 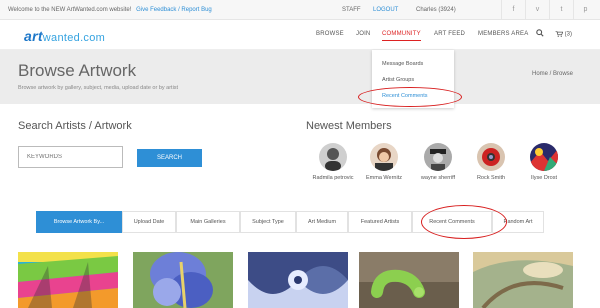 What do you see at coordinates (449, 34) in the screenshot?
I see `nav-art-feed: ART FEED` at bounding box center [449, 34].